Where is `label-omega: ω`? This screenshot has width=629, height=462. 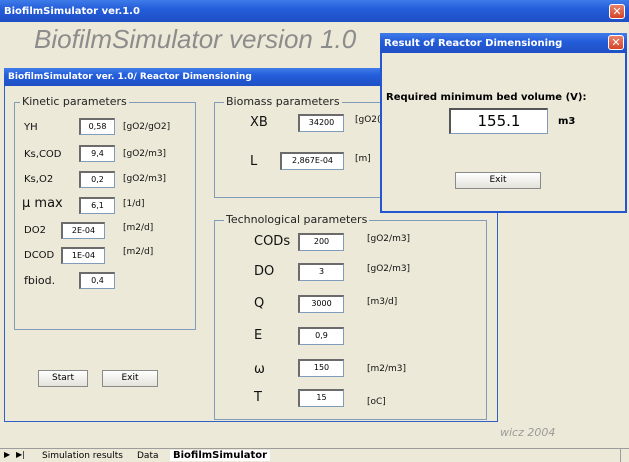
label-omega: ω is located at coordinates (259, 369).